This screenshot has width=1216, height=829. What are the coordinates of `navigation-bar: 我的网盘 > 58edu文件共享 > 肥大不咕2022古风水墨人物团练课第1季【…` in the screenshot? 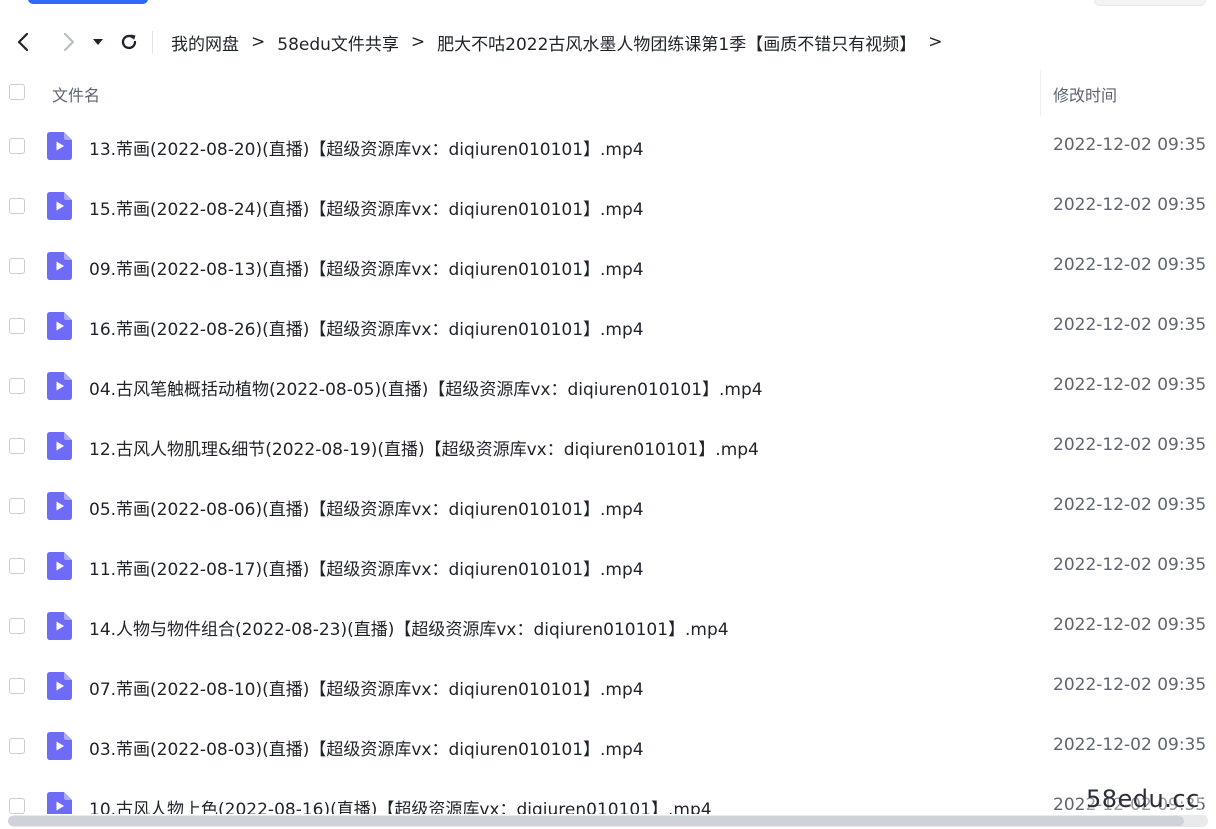 It's located at (608, 42).